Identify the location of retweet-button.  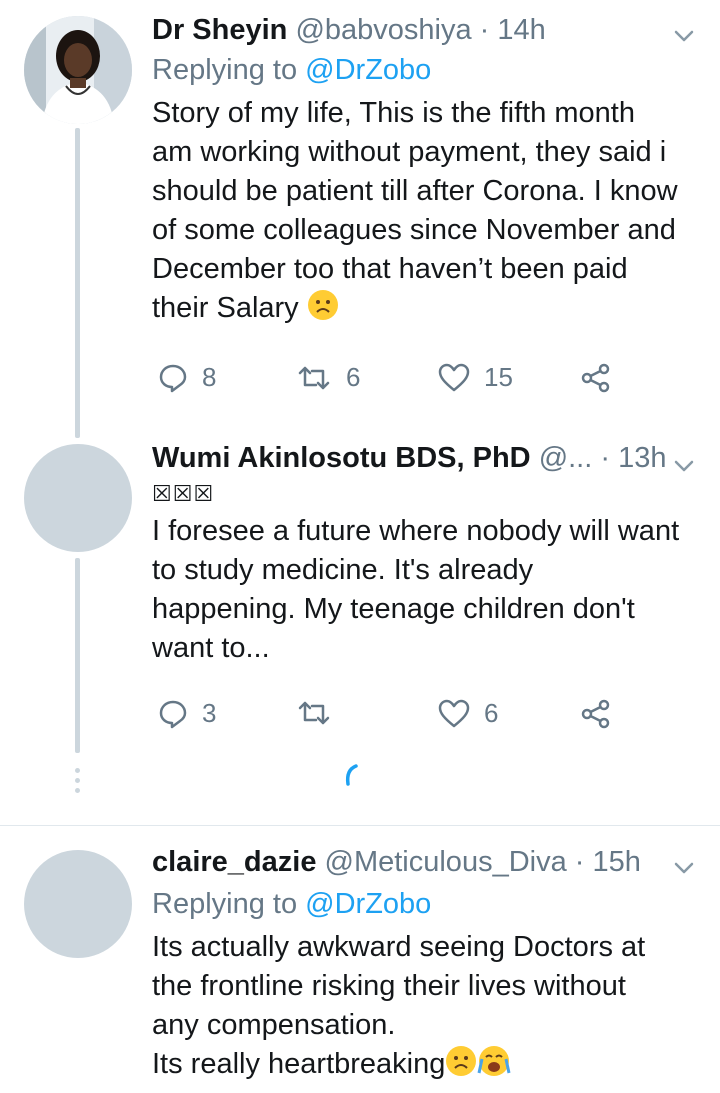
(321, 713).